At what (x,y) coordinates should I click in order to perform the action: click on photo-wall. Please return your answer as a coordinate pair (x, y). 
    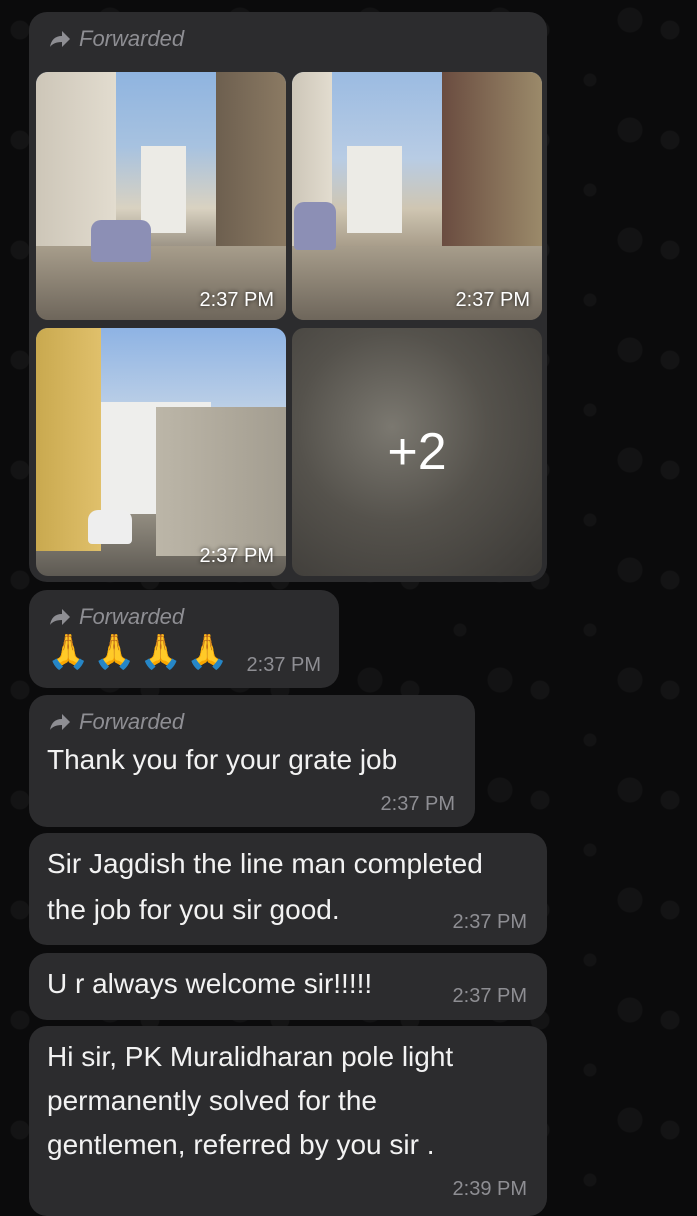
    Looking at the image, I should click on (221, 482).